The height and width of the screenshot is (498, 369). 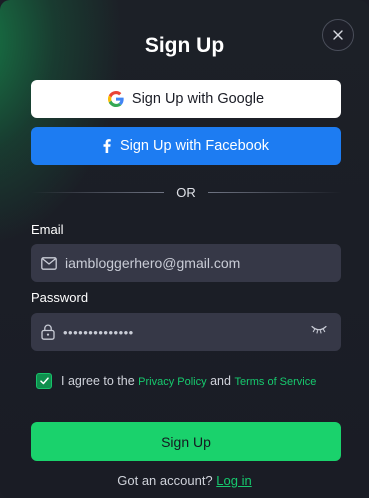 What do you see at coordinates (107, 146) in the screenshot?
I see `facebook-icon` at bounding box center [107, 146].